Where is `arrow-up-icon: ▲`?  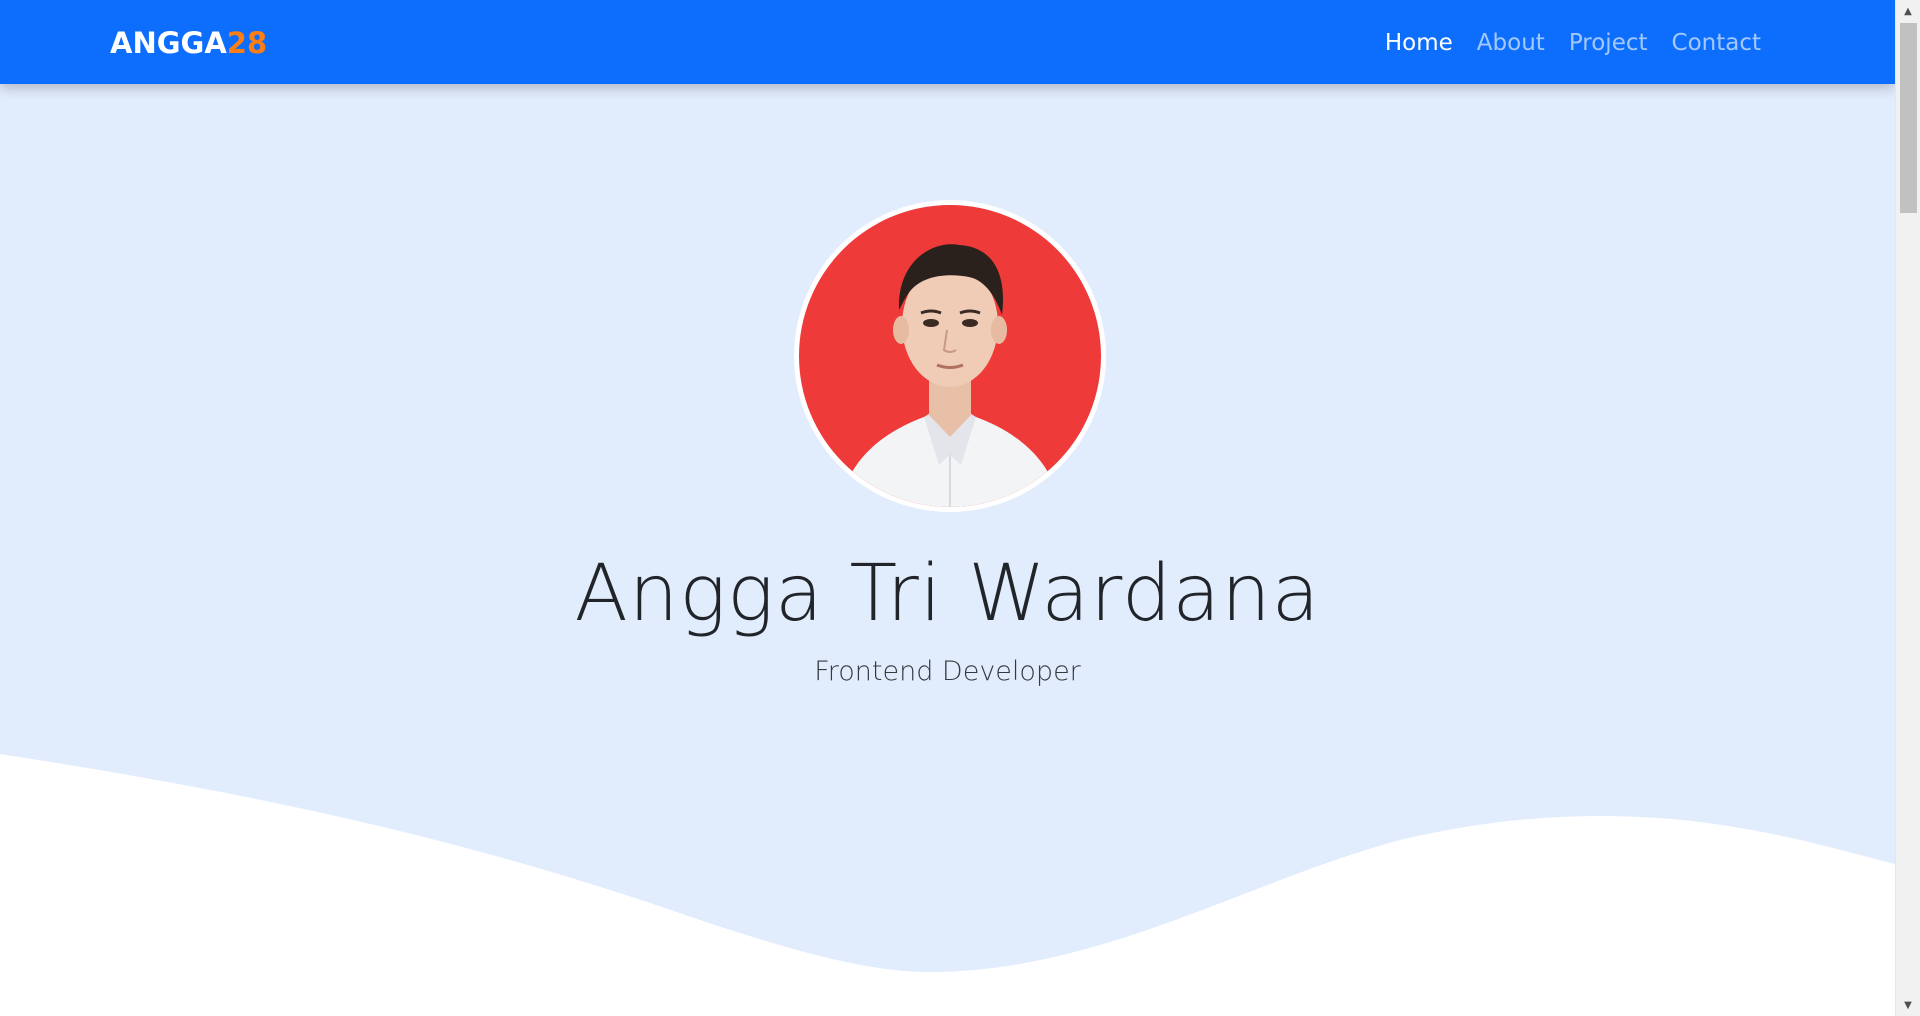 arrow-up-icon: ▲ is located at coordinates (1908, 11).